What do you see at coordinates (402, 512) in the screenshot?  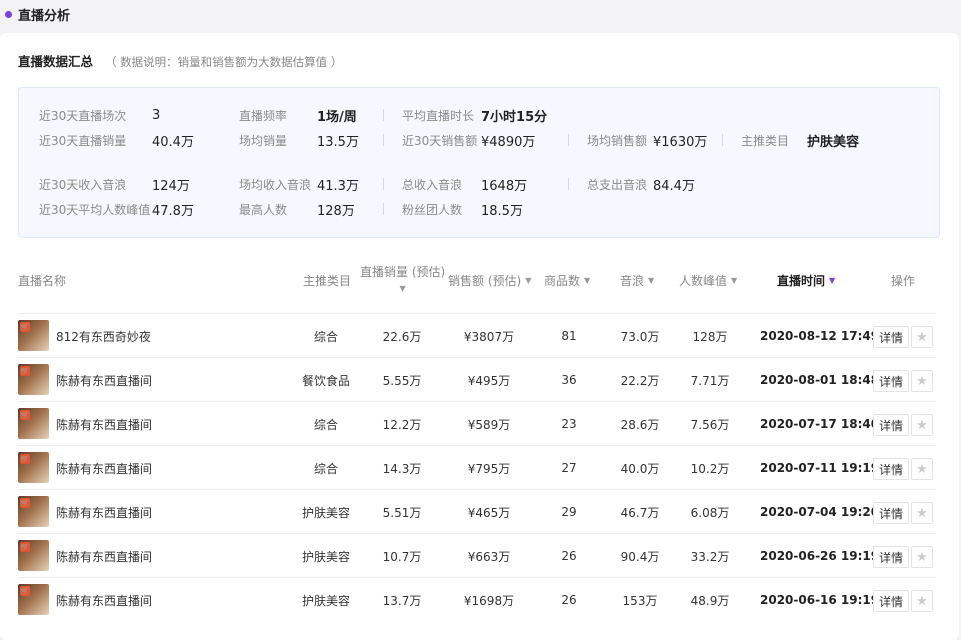 I see `sales: 5.51万` at bounding box center [402, 512].